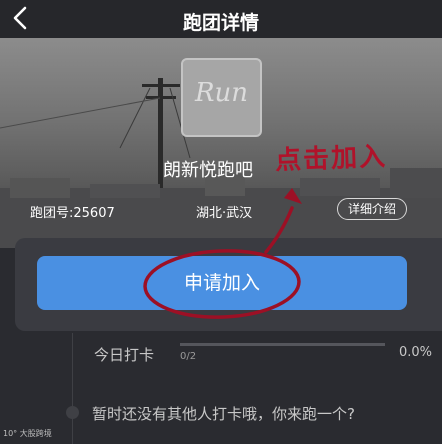 This screenshot has height=444, width=442. Describe the element at coordinates (416, 352) in the screenshot. I see `checkin-percent: 0.0%` at that location.